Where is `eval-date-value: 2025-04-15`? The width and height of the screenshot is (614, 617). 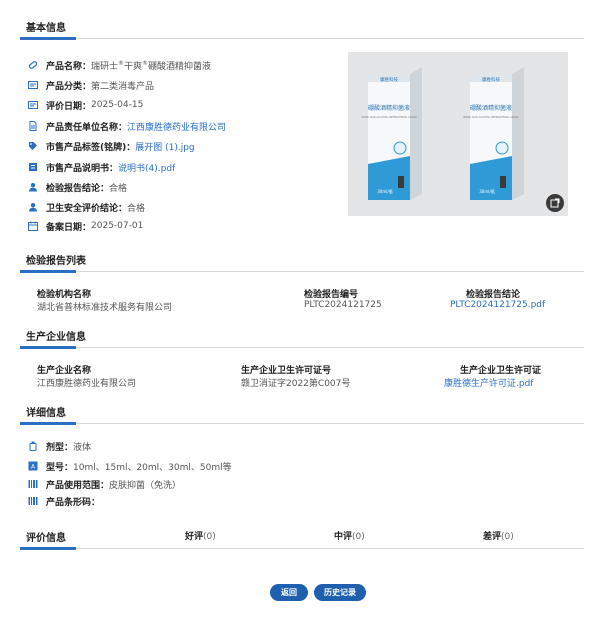
eval-date-value: 2025-04-15 is located at coordinates (117, 105).